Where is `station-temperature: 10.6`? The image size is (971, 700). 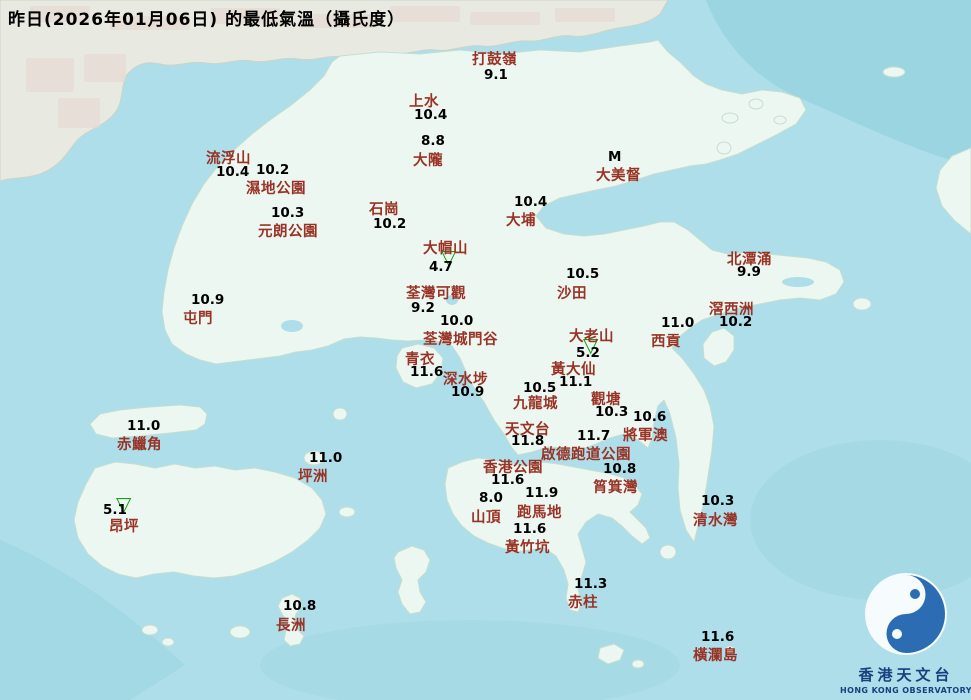
station-temperature: 10.6 is located at coordinates (650, 417).